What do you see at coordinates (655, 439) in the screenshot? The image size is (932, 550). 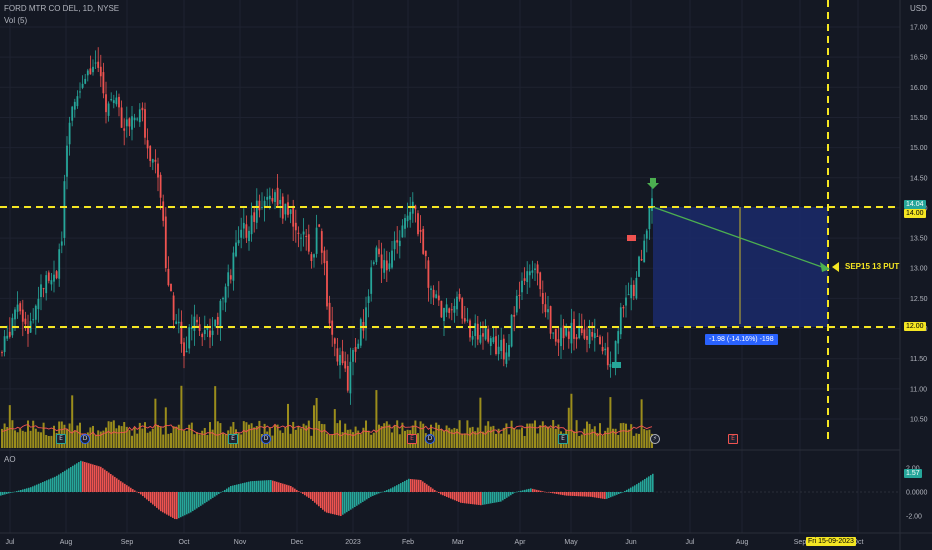 I see `split-icon: ⚡` at bounding box center [655, 439].